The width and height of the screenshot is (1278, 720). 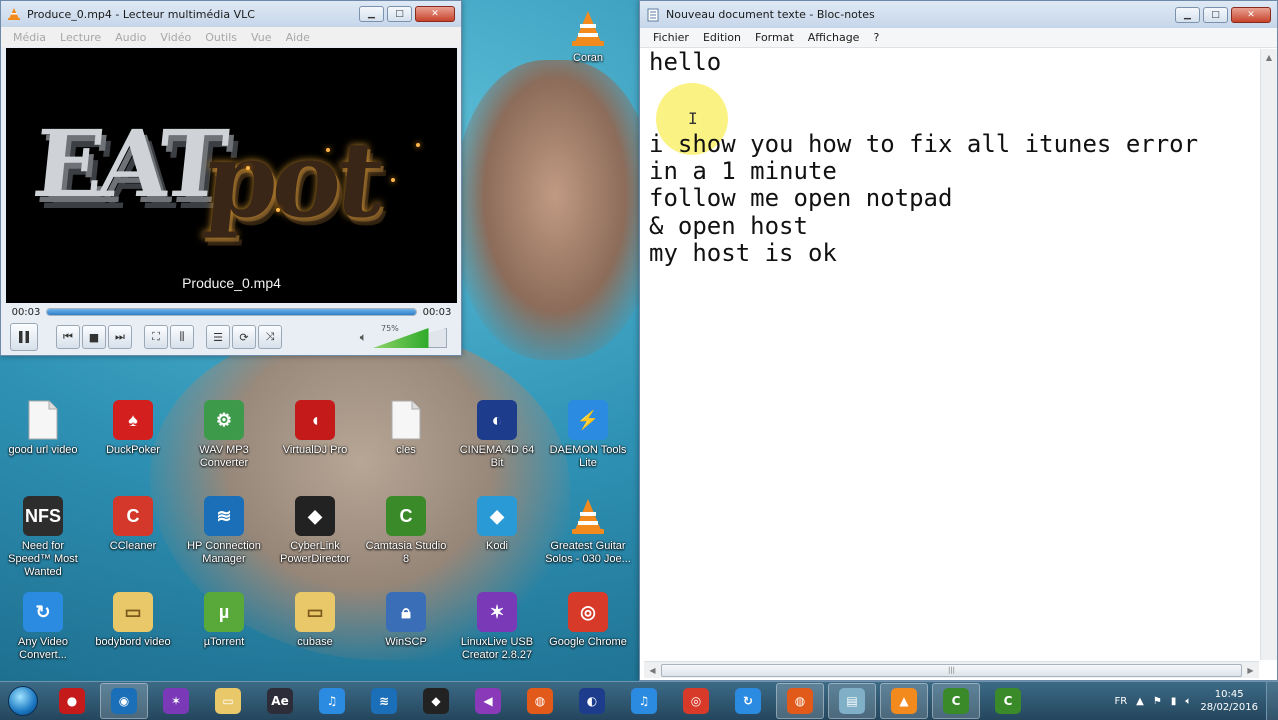 I want to click on itunes-icon: ♫, so click(x=332, y=701).